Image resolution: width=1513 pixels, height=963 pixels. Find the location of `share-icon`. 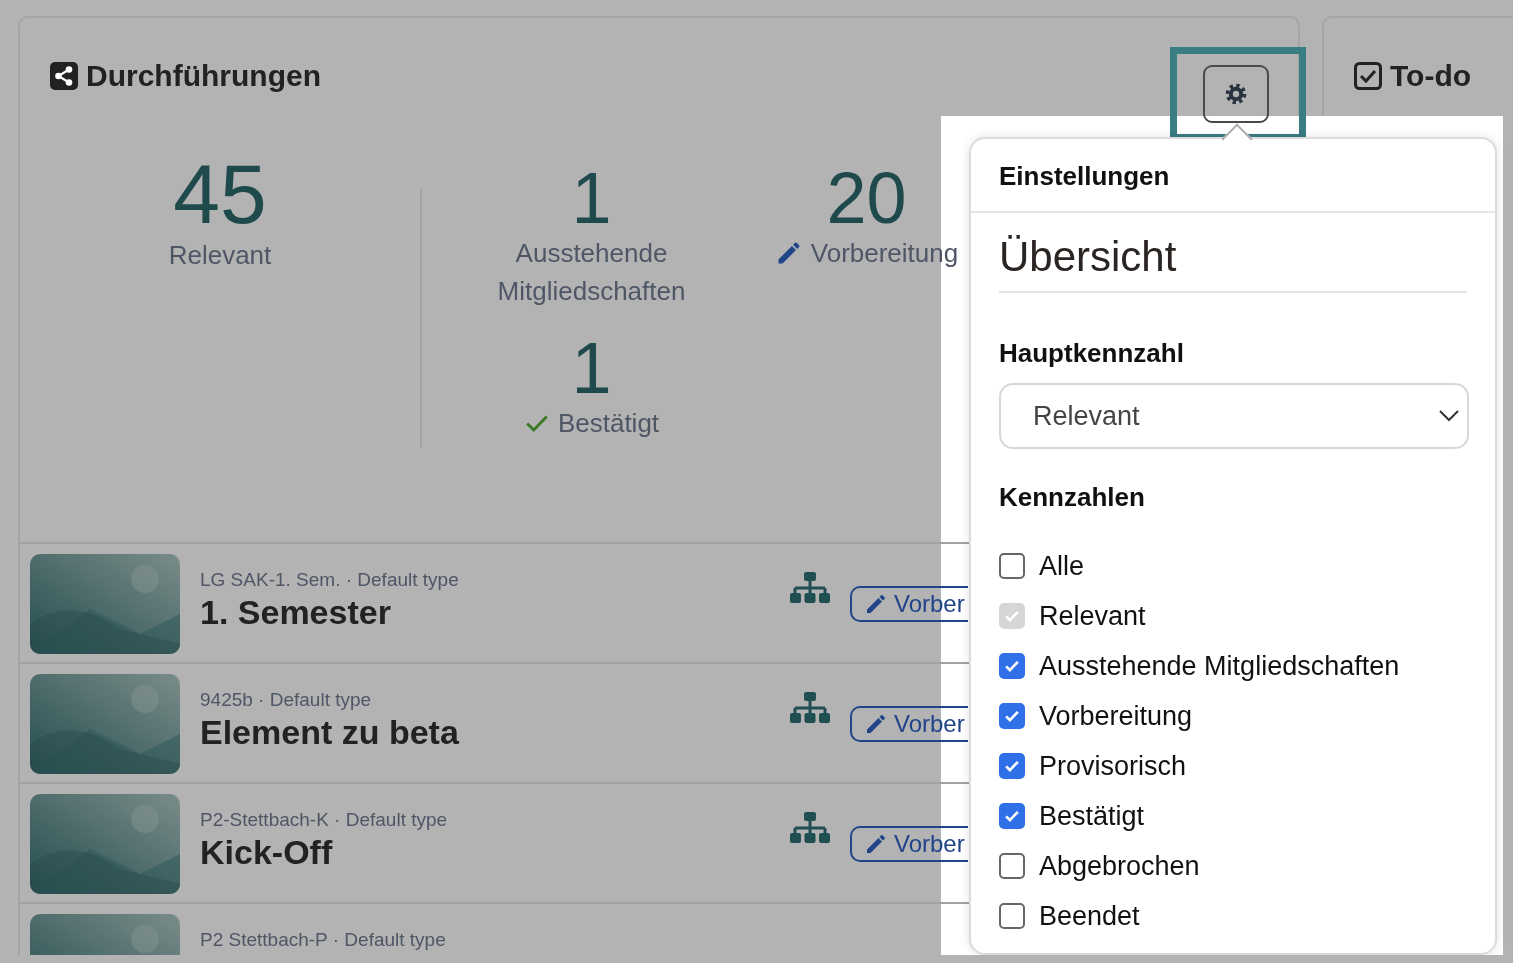

share-icon is located at coordinates (64, 76).